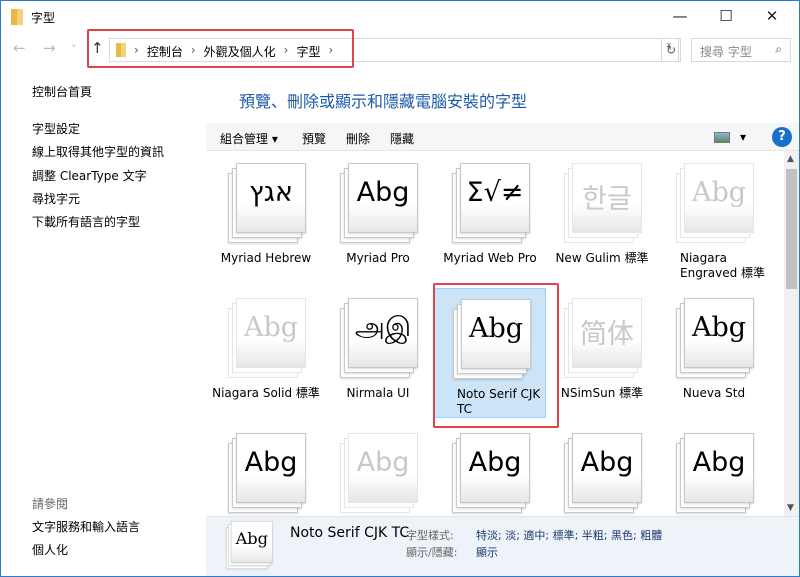 The image size is (800, 577). I want to click on hide-button: 隱藏, so click(402, 138).